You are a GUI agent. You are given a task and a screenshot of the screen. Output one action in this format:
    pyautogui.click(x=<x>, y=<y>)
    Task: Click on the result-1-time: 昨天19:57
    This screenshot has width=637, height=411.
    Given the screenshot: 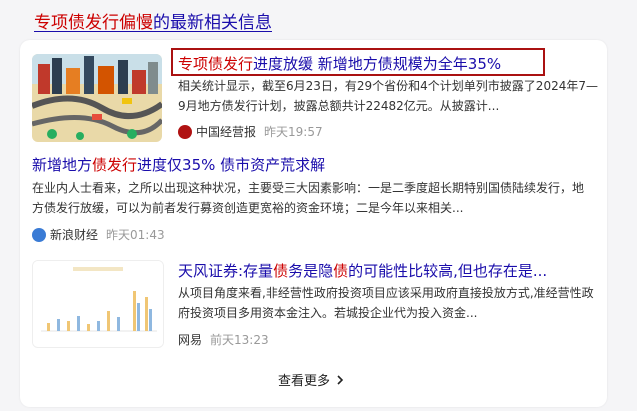 What is the action you would take?
    pyautogui.click(x=293, y=132)
    